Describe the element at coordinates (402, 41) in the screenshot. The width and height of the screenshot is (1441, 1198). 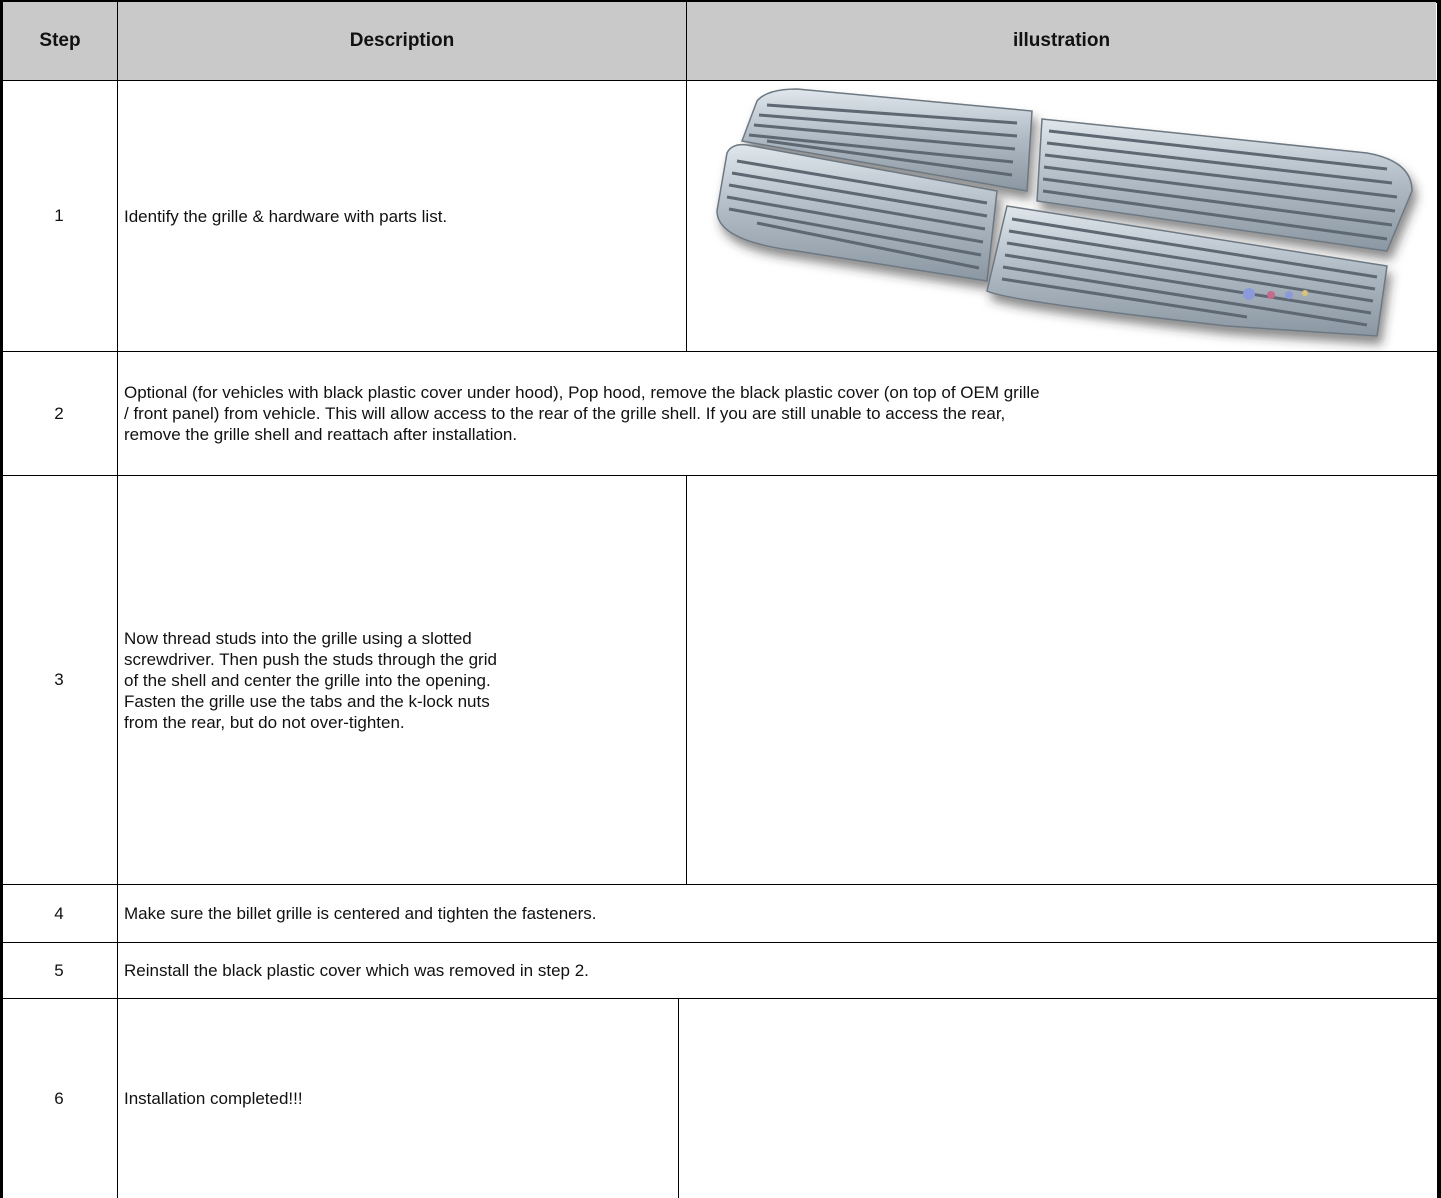
I see `header-description: Description` at that location.